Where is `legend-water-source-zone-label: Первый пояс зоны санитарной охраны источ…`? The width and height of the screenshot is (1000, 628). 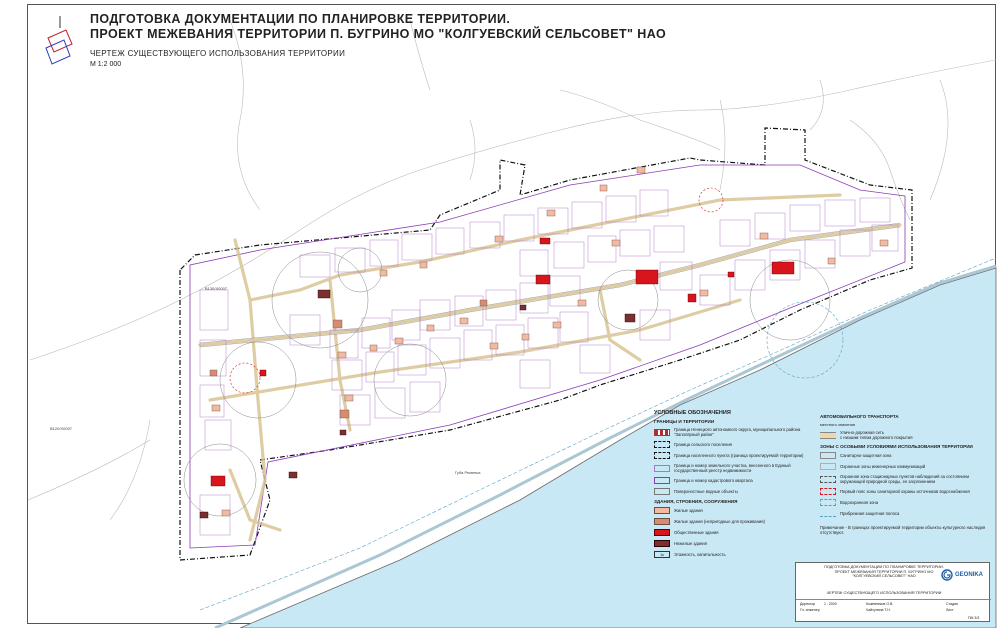 legend-water-source-zone-label: Первый пояс зоны санитарной охраны источ… is located at coordinates (905, 491).